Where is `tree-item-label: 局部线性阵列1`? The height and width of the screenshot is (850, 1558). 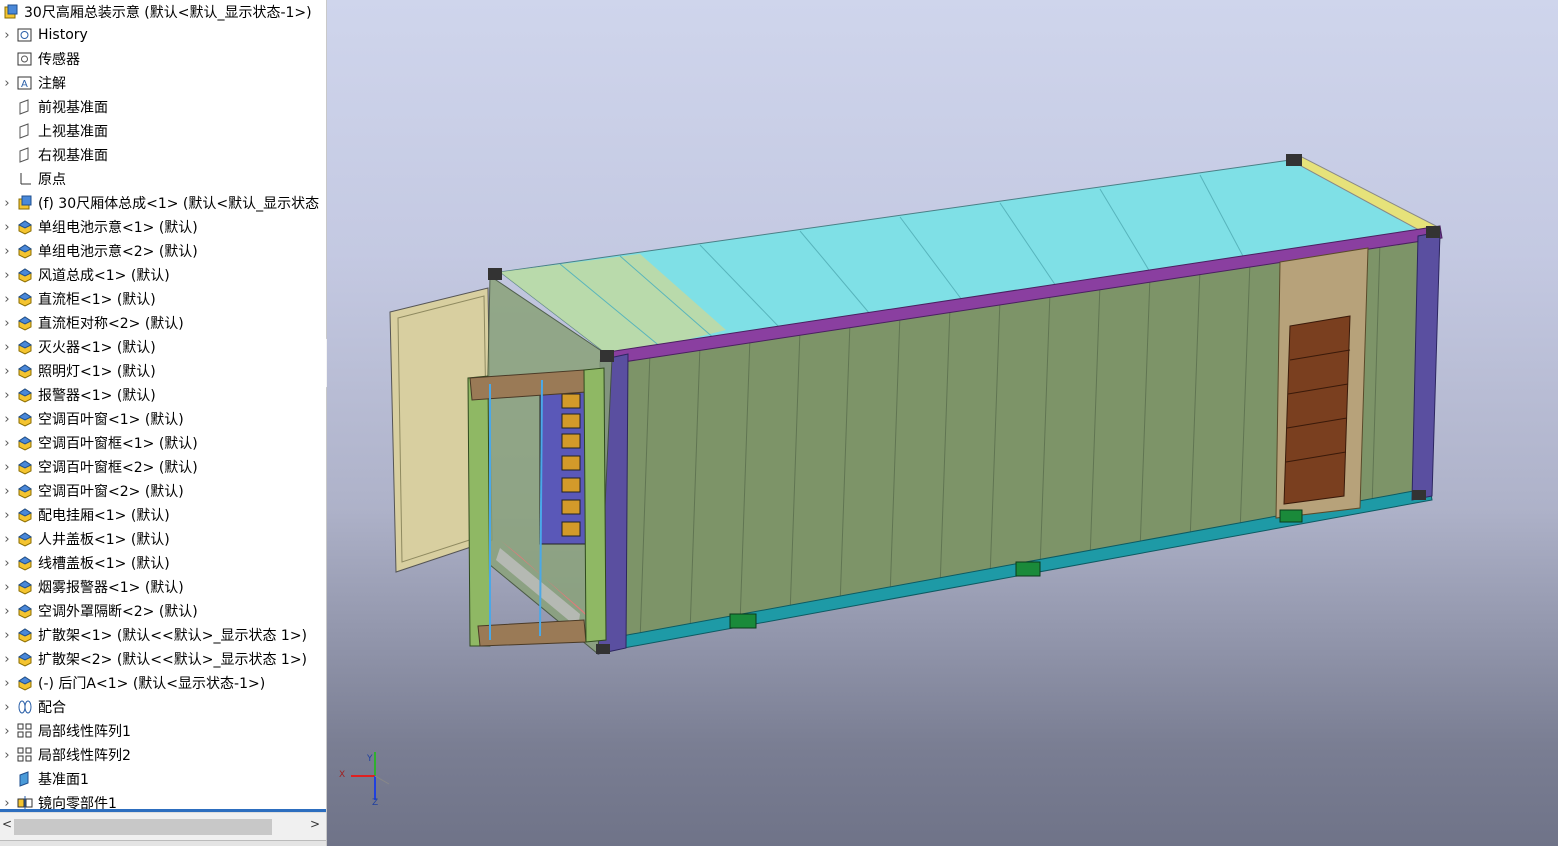 tree-item-label: 局部线性阵列1 is located at coordinates (84, 732).